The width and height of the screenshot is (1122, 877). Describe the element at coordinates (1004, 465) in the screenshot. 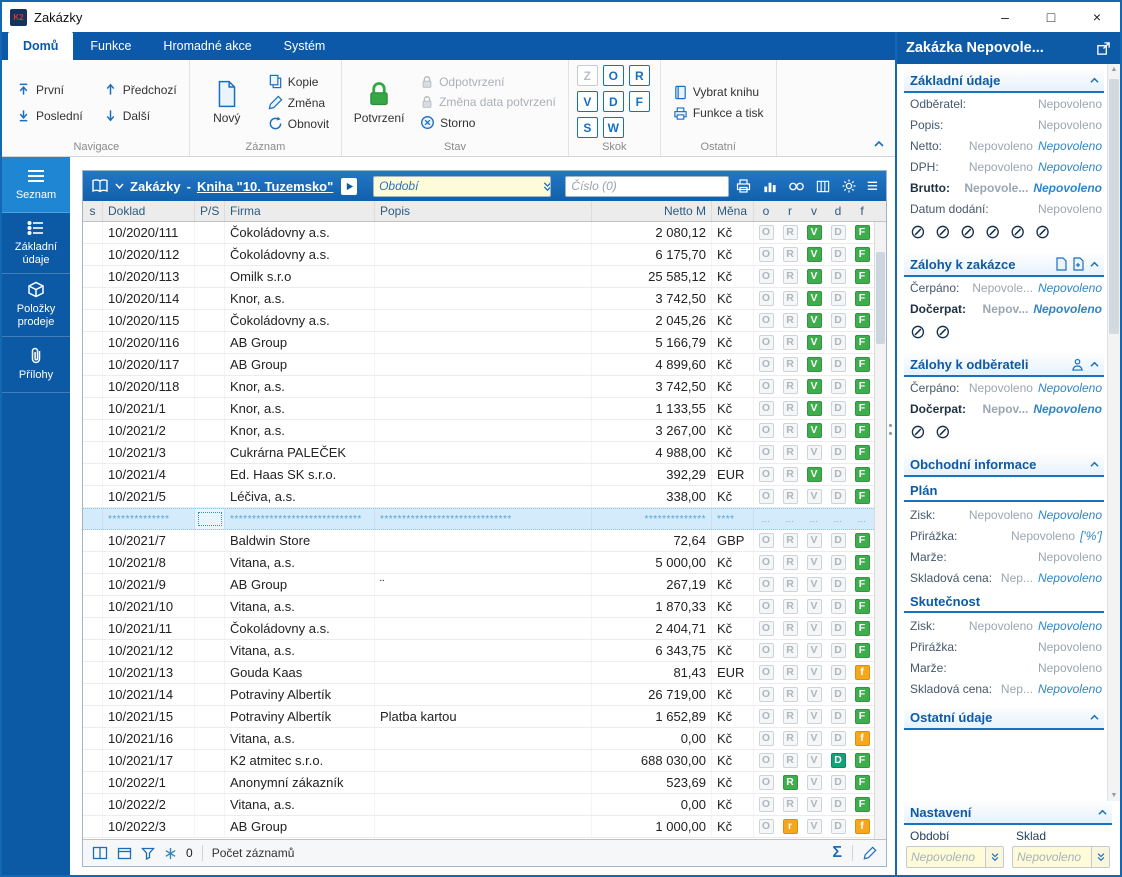

I see `section-header-obchodni-informace: Obchodní informace` at that location.